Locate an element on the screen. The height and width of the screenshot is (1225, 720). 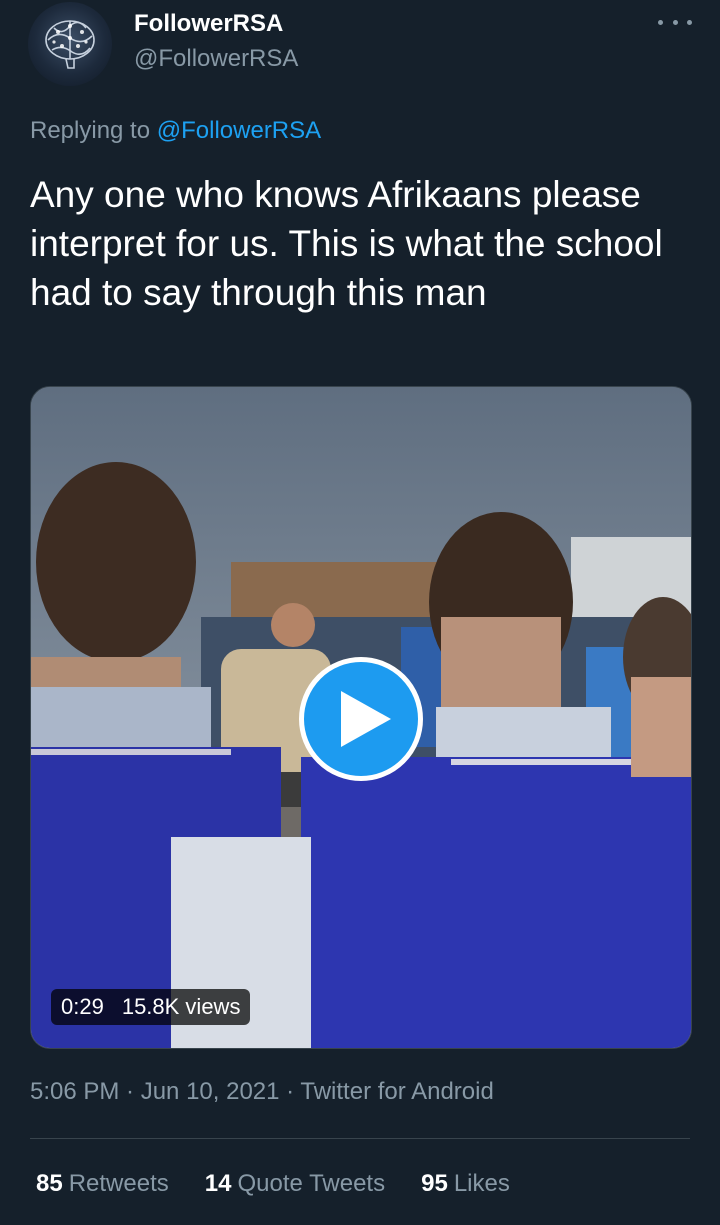
likes-stat: 95 Likes is located at coordinates (465, 1184).